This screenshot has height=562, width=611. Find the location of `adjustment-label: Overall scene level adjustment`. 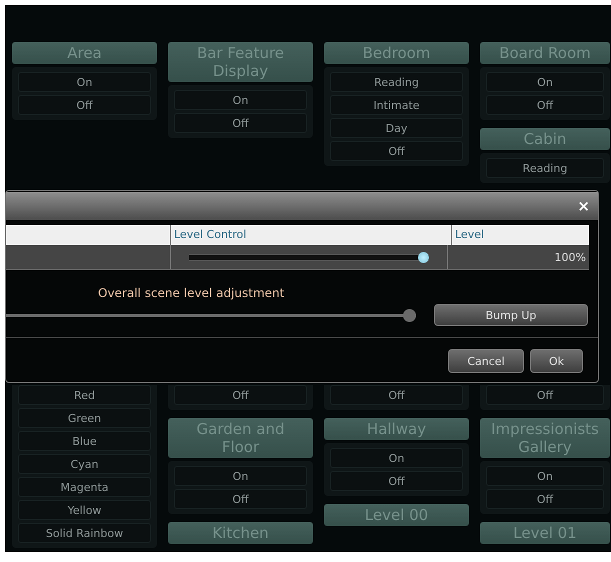

adjustment-label: Overall scene level adjustment is located at coordinates (192, 293).